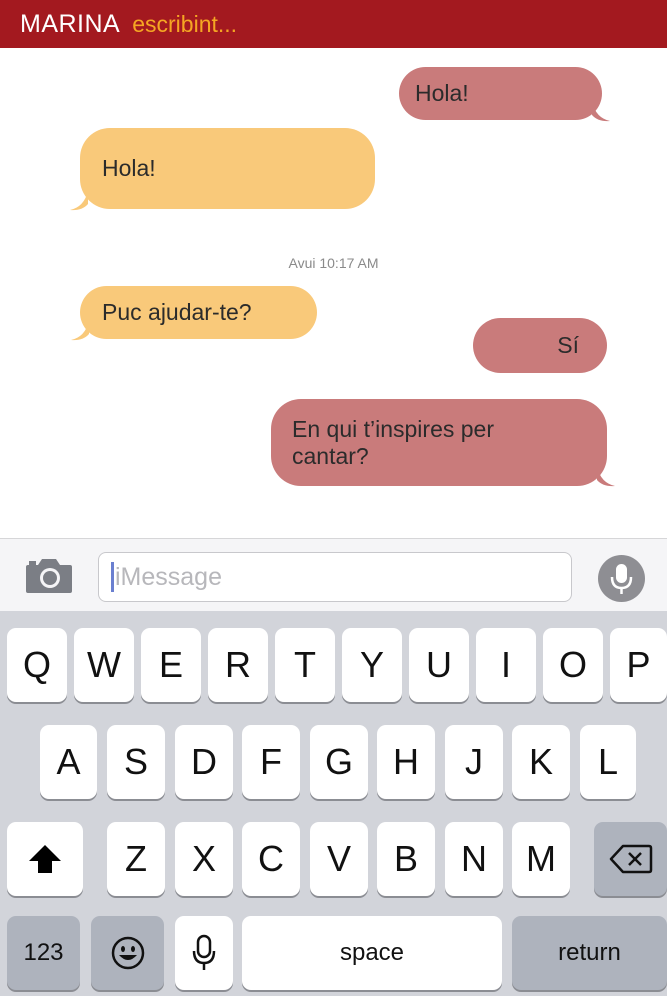  I want to click on incoming-message: Hola!, so click(227, 168).